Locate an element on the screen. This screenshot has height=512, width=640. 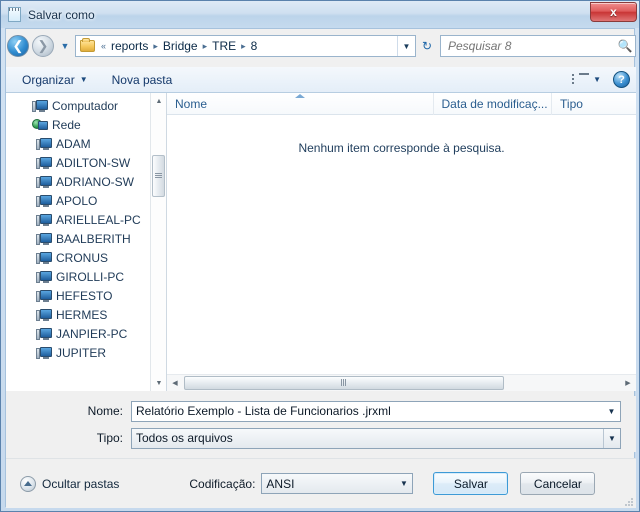
tree-item-label: CRONUS is located at coordinates (82, 257).